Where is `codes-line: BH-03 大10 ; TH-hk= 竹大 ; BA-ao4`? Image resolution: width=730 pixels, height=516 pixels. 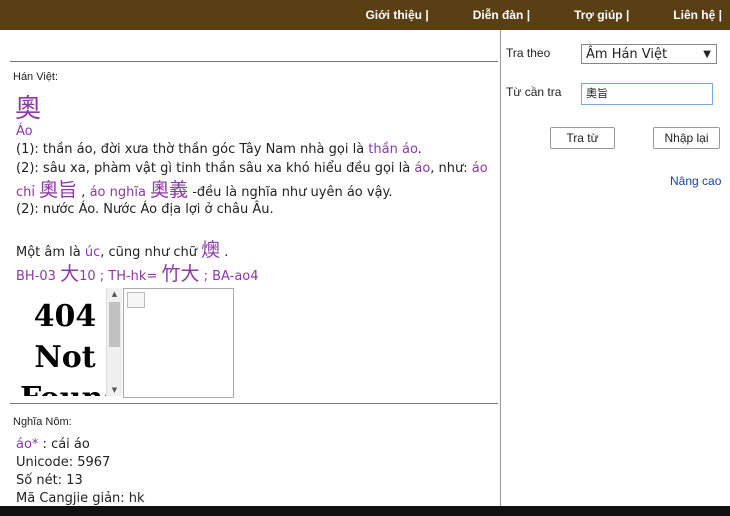
codes-line: BH-03 大10 ; TH-hk= 竹大 ; BA-ao4 is located at coordinates (137, 272).